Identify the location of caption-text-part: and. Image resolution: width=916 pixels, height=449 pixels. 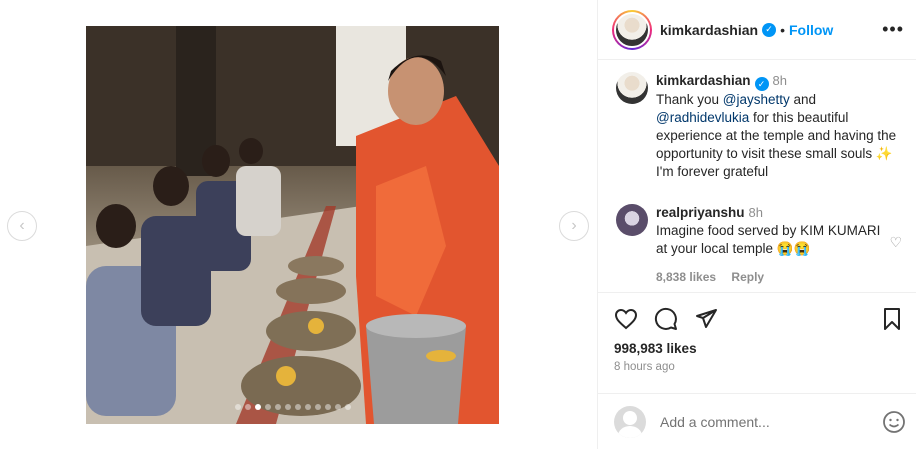
(803, 99).